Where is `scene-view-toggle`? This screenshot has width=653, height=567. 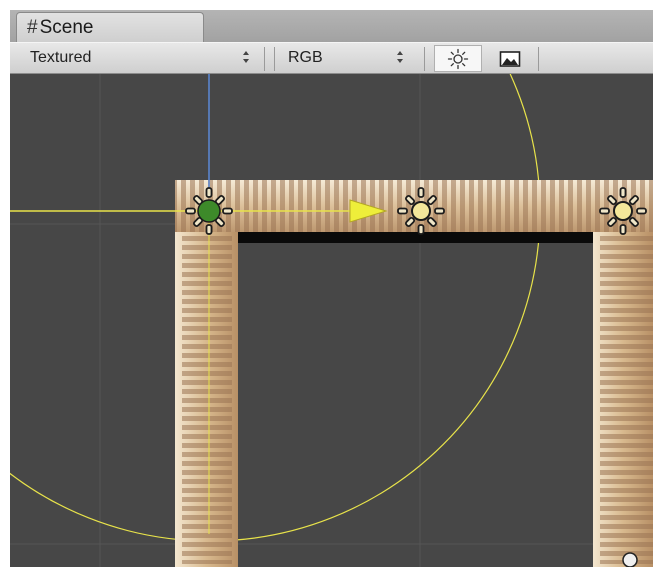
scene-view-toggle is located at coordinates (510, 58).